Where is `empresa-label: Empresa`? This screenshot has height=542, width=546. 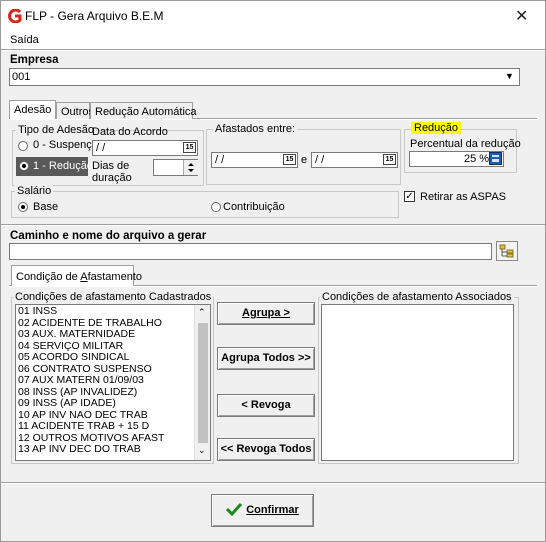
empresa-label: Empresa is located at coordinates (34, 60).